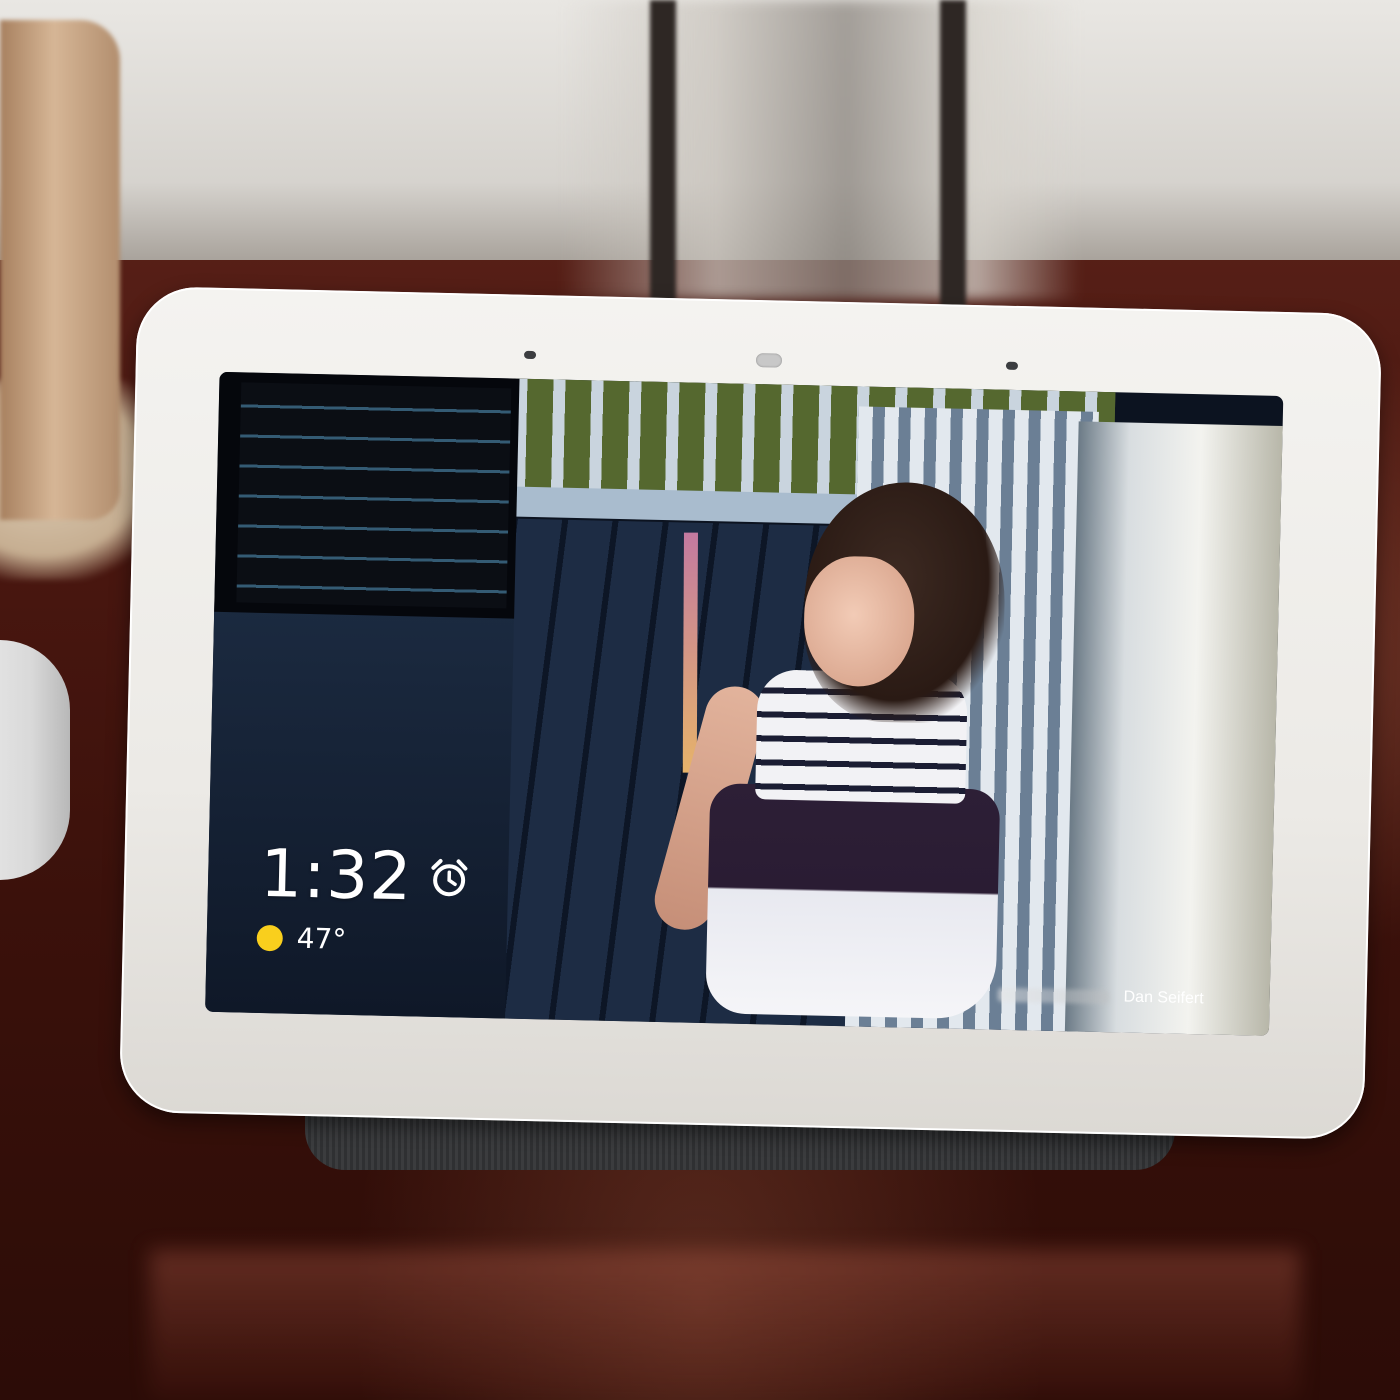 The width and height of the screenshot is (1400, 1400). What do you see at coordinates (1174, 728) in the screenshot?
I see `photo-porch-pillar` at bounding box center [1174, 728].